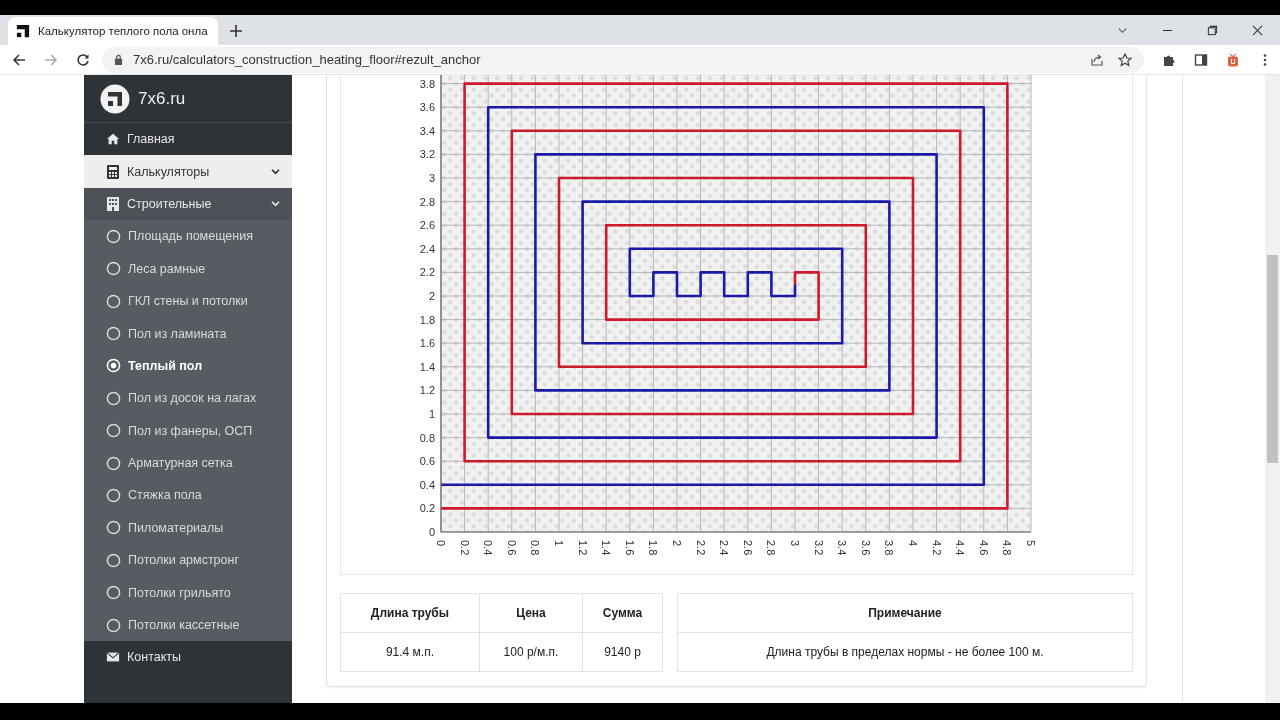 This screenshot has width=1280, height=720. What do you see at coordinates (162, 98) in the screenshot?
I see `site-name: 7x6.ru` at bounding box center [162, 98].